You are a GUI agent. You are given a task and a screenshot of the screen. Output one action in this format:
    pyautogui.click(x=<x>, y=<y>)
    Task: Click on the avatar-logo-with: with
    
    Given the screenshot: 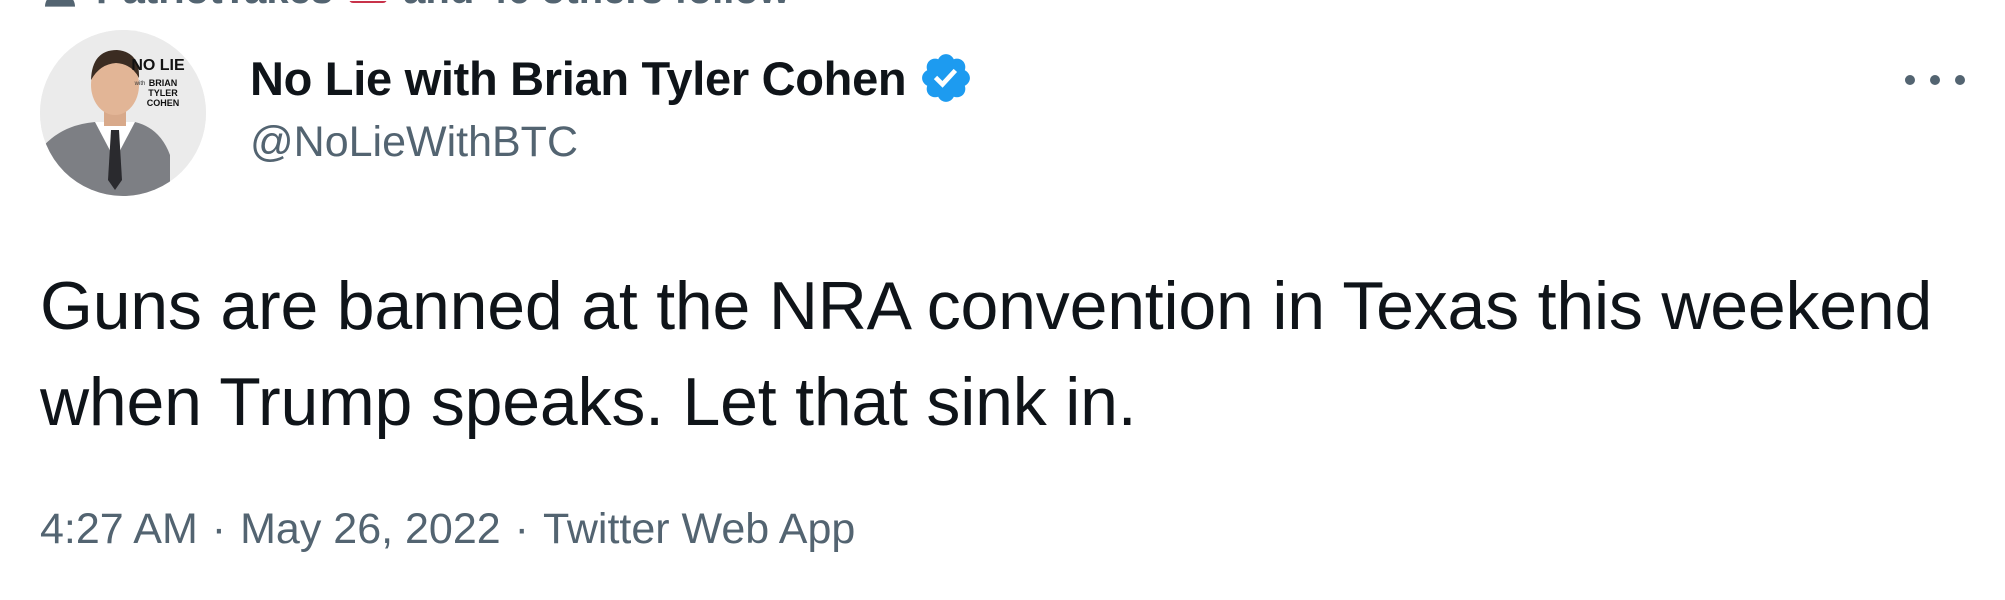 What is the action you would take?
    pyautogui.click(x=140, y=84)
    